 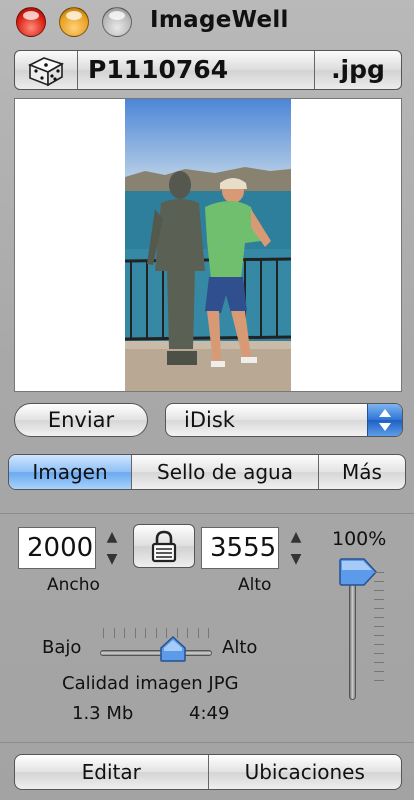 I want to click on minimize-button, so click(x=74, y=22).